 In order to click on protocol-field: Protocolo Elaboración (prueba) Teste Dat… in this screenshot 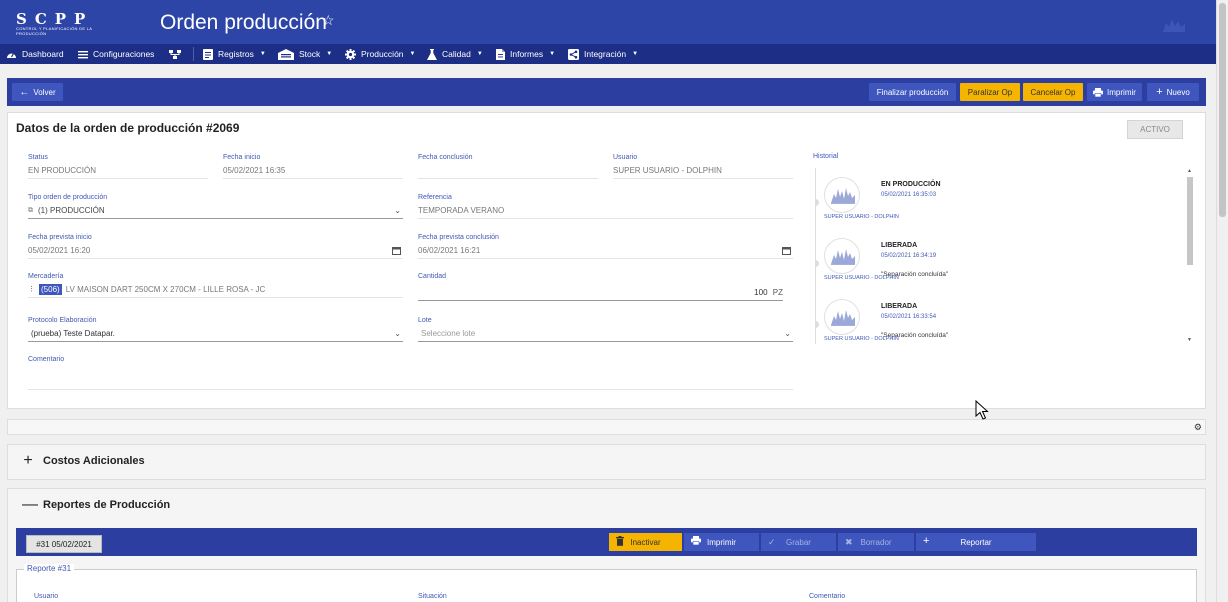, I will do `click(215, 329)`.